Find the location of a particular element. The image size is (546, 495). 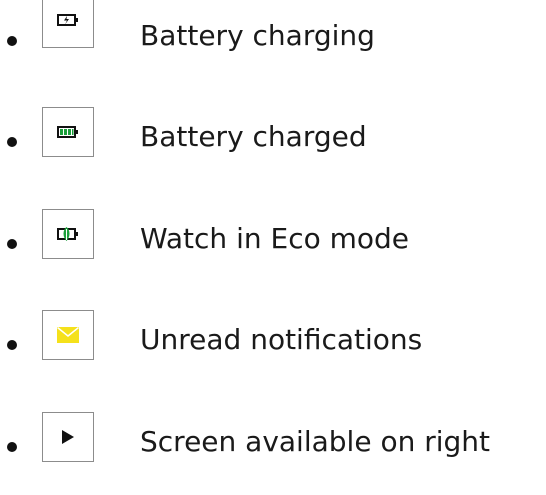

list-item: Unread notifications is located at coordinates (273, 345).